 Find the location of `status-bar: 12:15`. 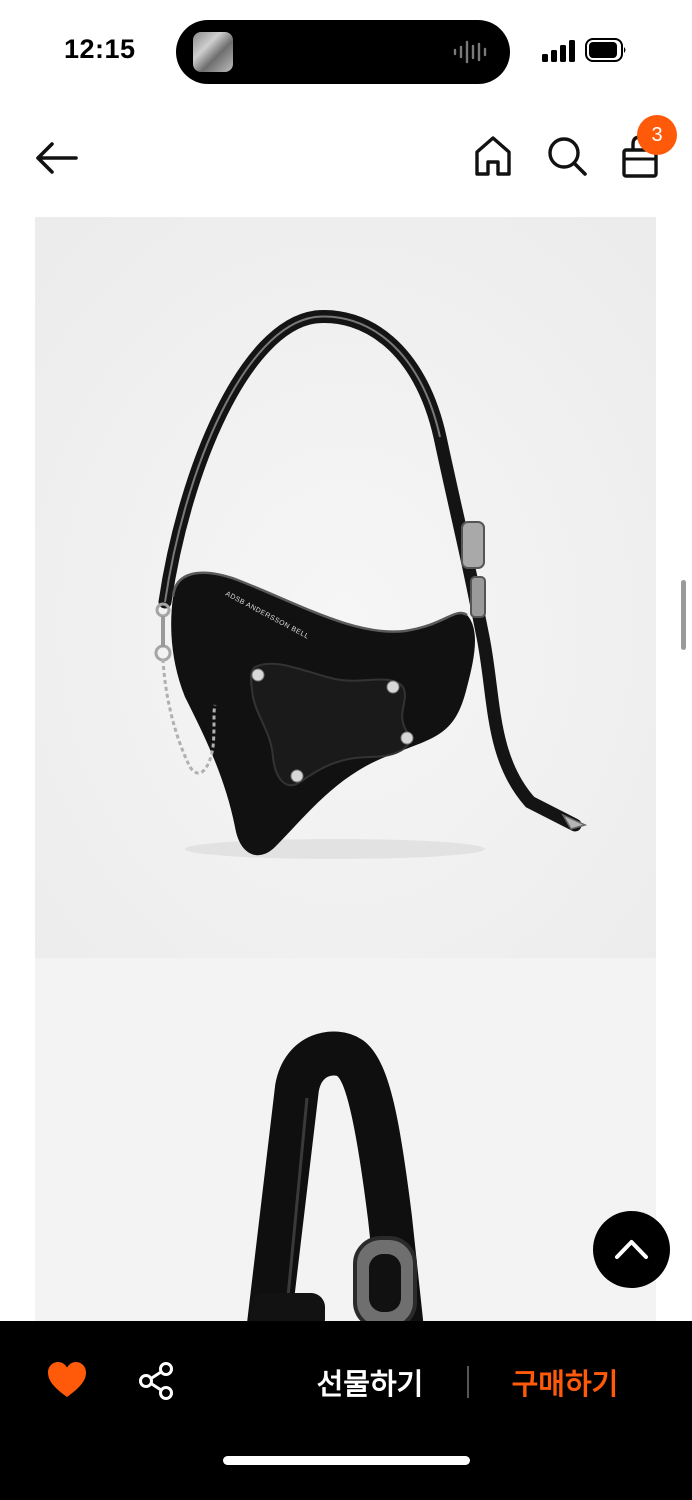

status-bar: 12:15 is located at coordinates (346, 50).